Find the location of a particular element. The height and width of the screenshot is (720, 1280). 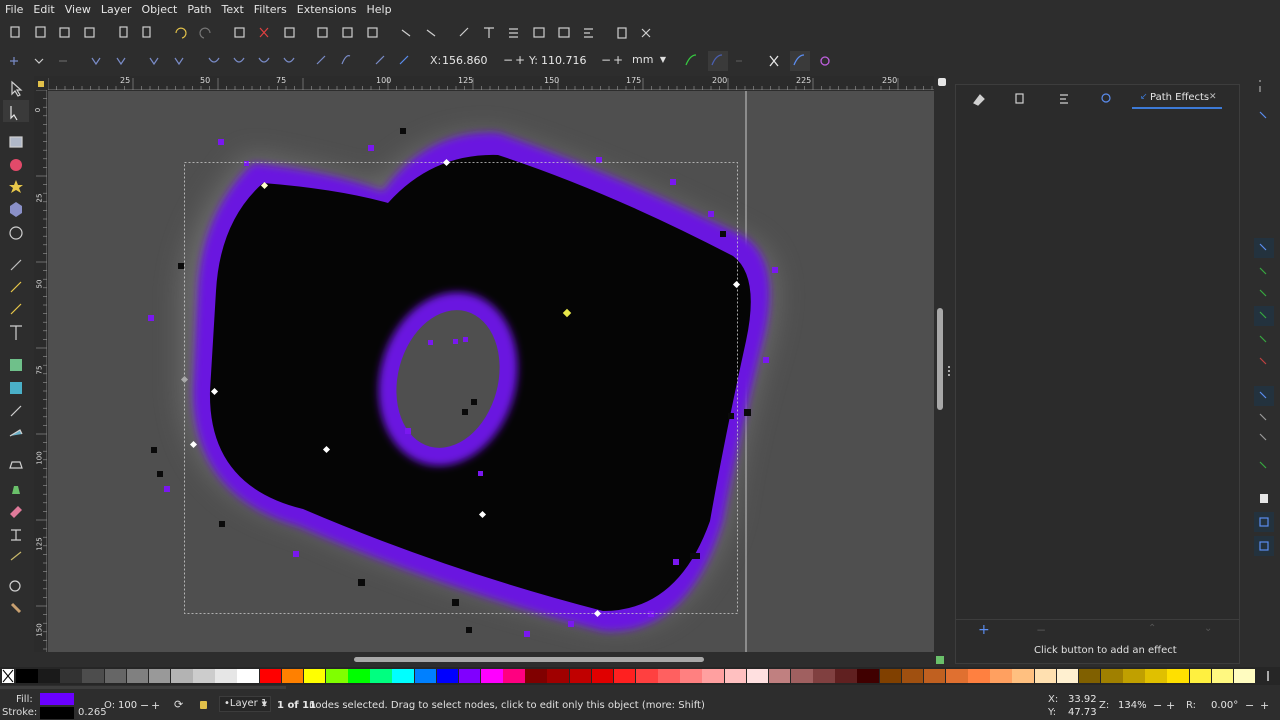

tab-align-distribute is located at coordinates (1065, 95).